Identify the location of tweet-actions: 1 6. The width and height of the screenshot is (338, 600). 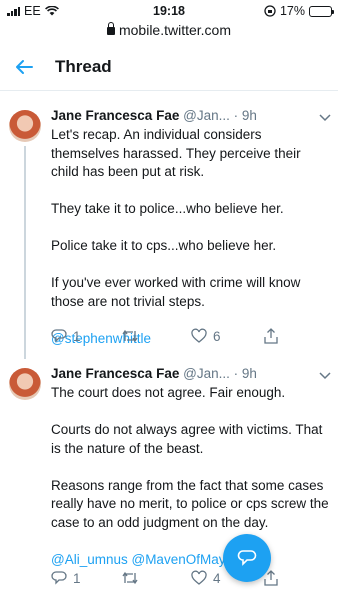
(186, 337).